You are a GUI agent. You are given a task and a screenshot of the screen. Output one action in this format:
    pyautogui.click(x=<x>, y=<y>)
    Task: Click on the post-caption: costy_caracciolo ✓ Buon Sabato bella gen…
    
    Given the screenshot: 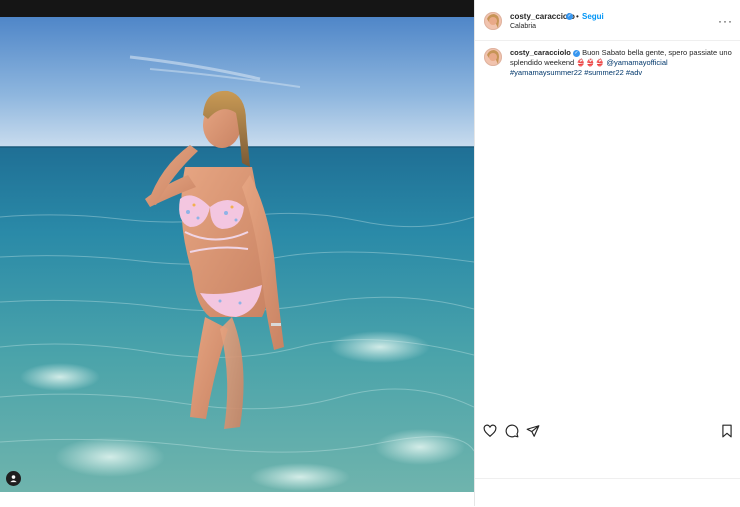 What is the action you would take?
    pyautogui.click(x=621, y=63)
    